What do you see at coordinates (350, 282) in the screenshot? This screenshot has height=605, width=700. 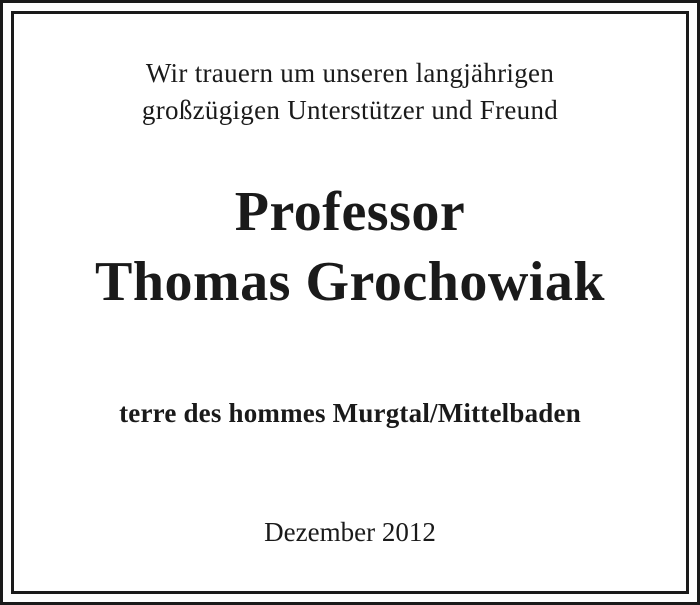 I see `deceased-name: Thomas Grochowiak` at bounding box center [350, 282].